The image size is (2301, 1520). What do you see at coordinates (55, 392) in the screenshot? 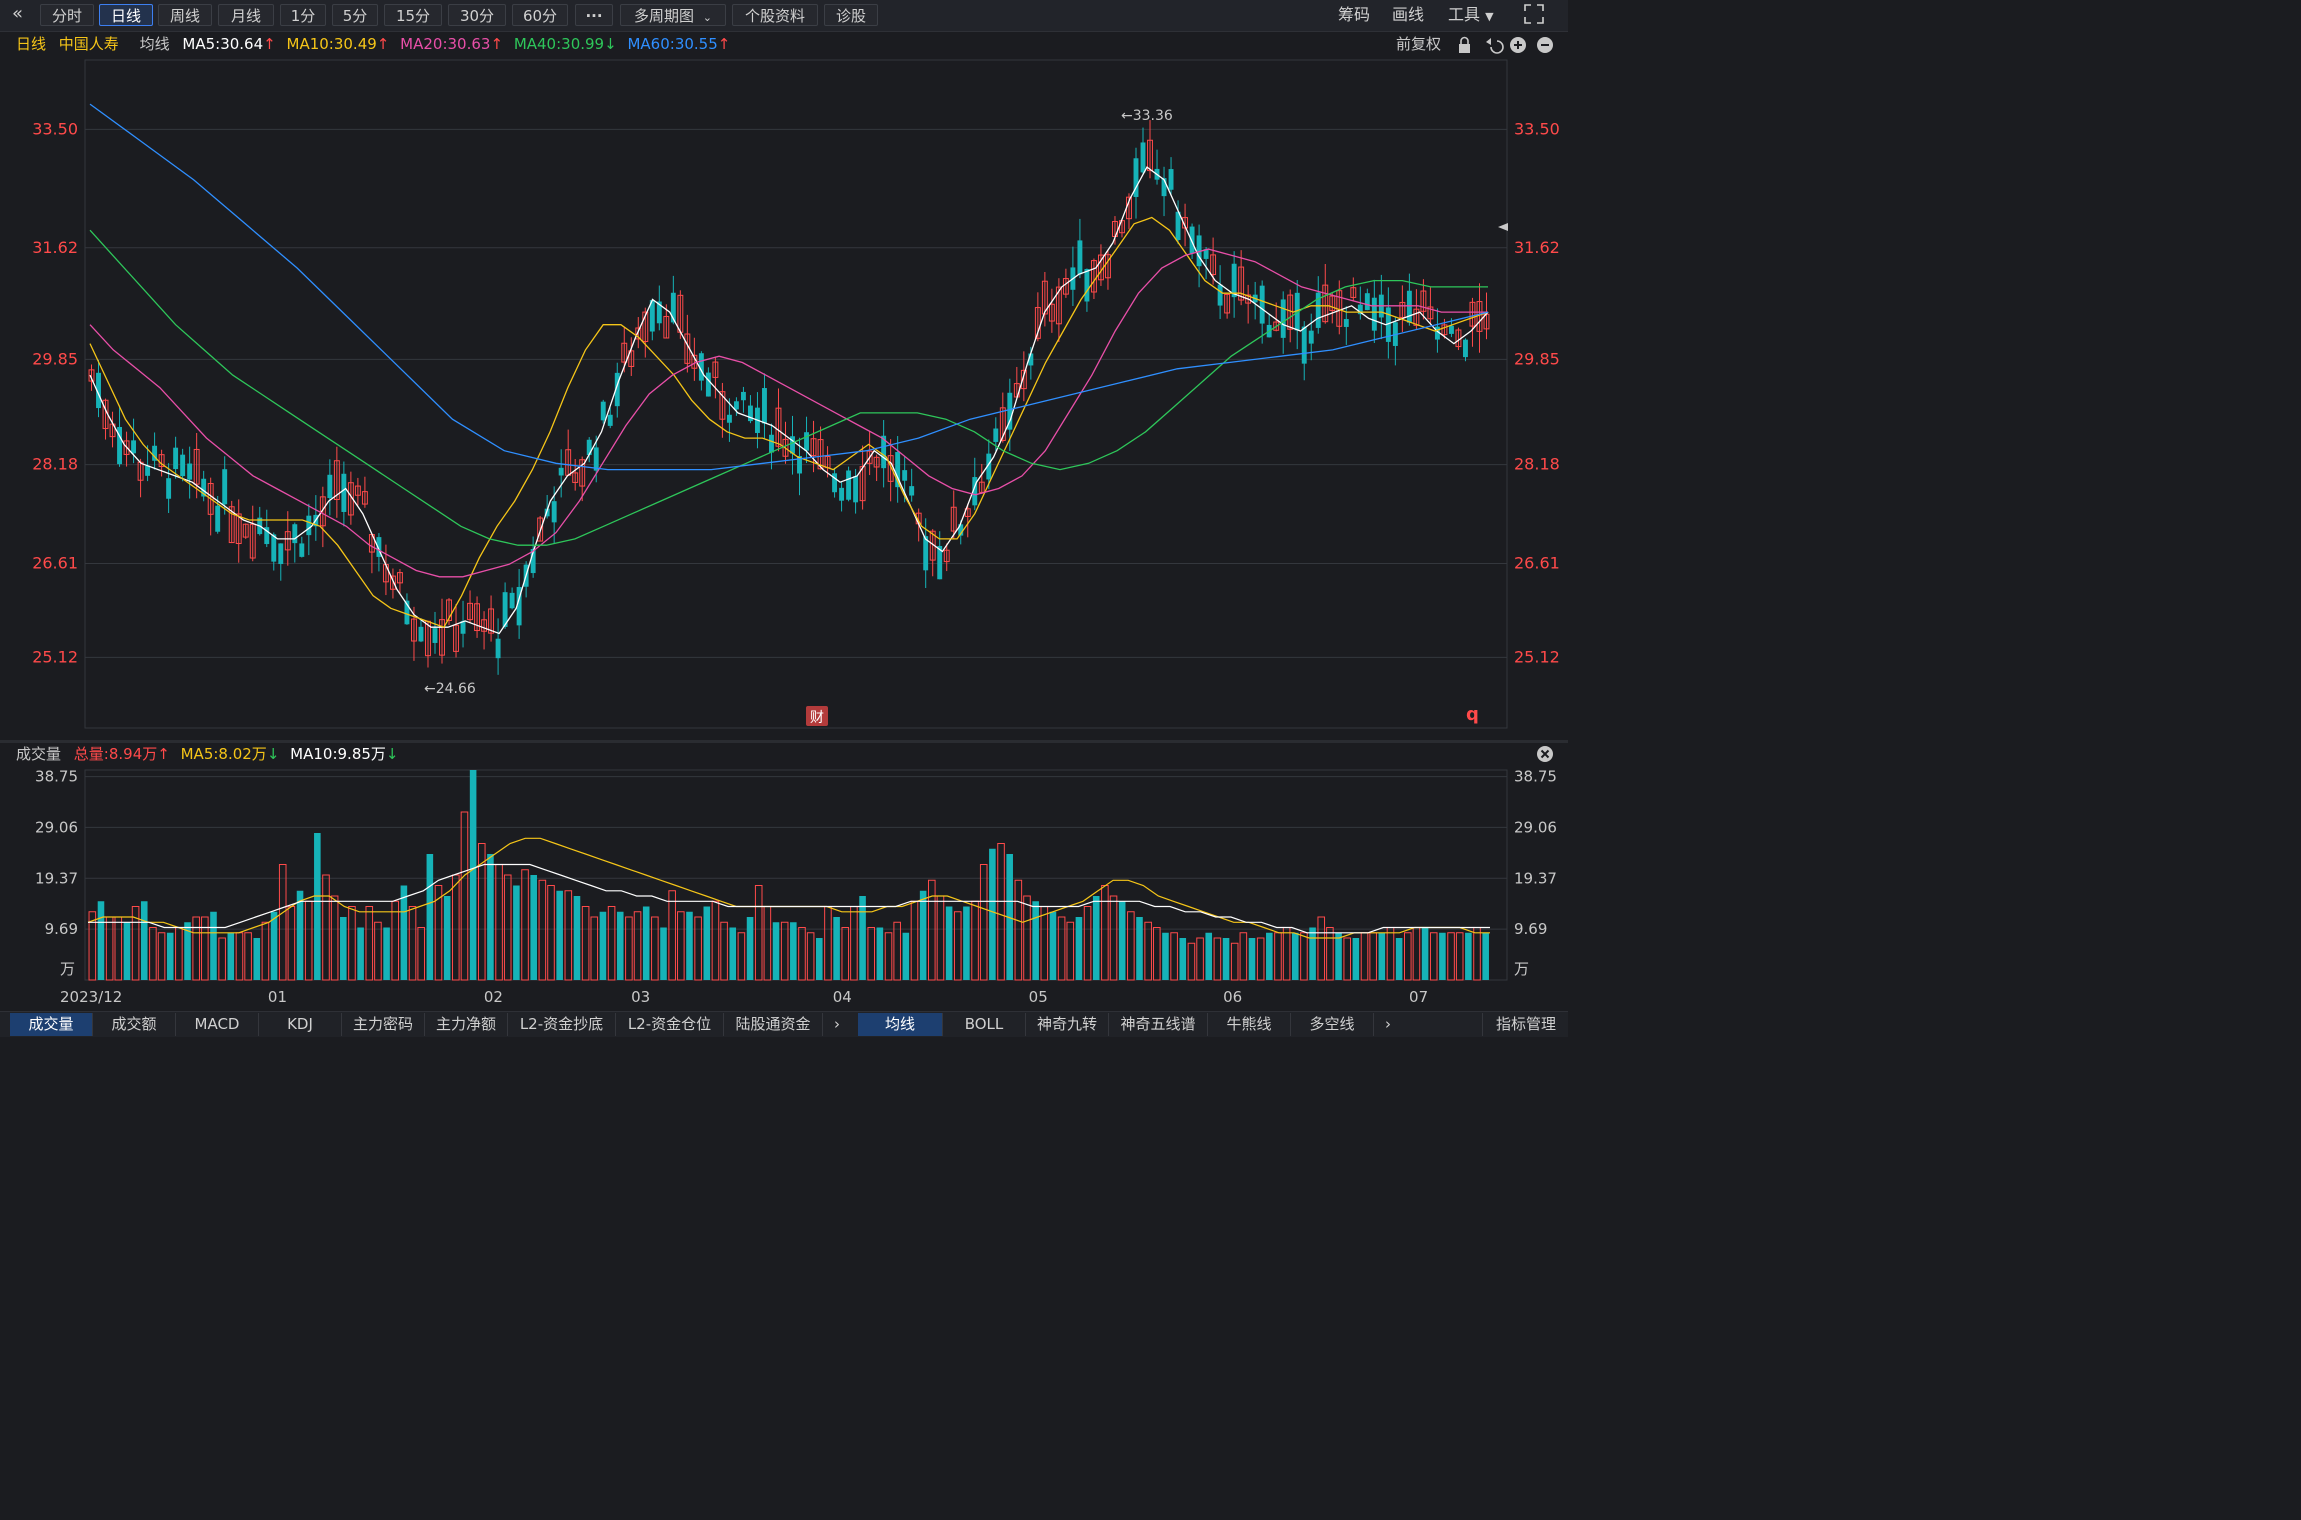
I see `price-axis-left: 33.50 31.62 29.85 28.18 26.61 25.12` at bounding box center [55, 392].